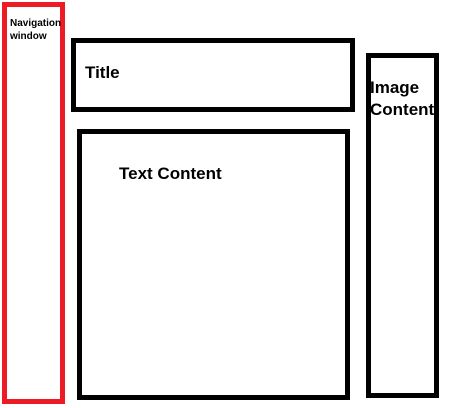 Image resolution: width=450 pixels, height=408 pixels. I want to click on image-content-label: Image Content, so click(402, 98).